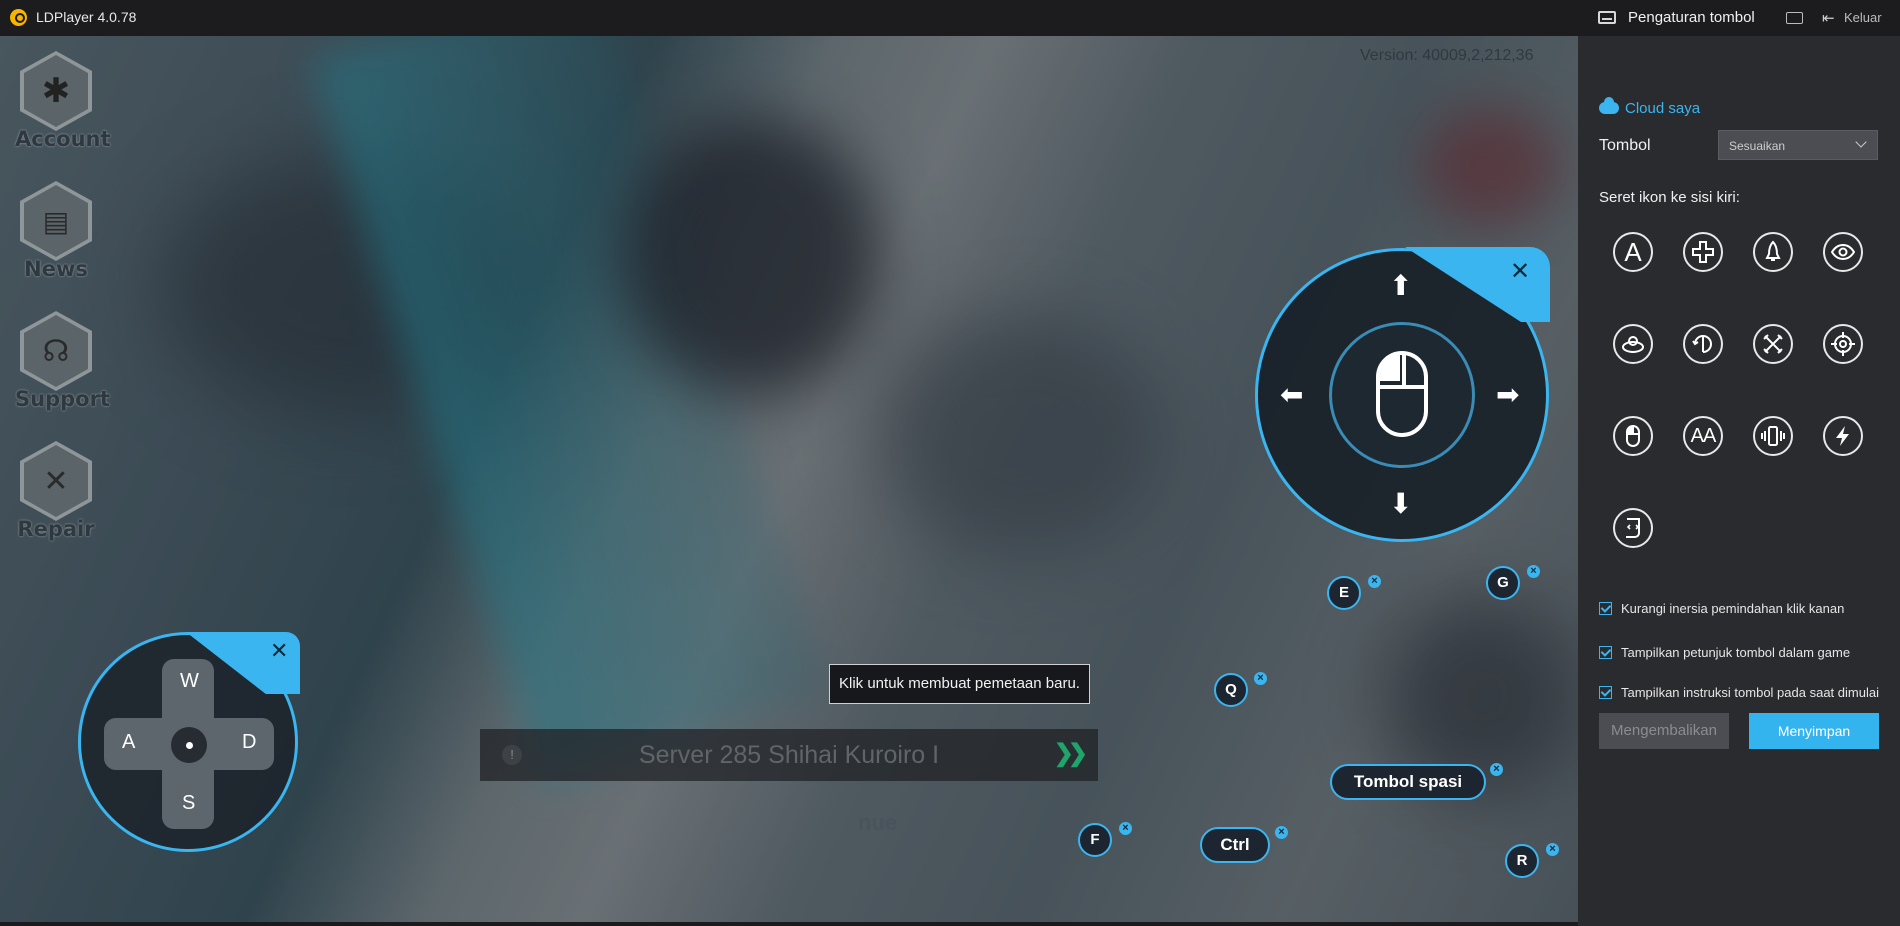 Image resolution: width=1900 pixels, height=926 pixels. What do you see at coordinates (1757, 146) in the screenshot?
I see `preset-select-value: Sesuaikan` at bounding box center [1757, 146].